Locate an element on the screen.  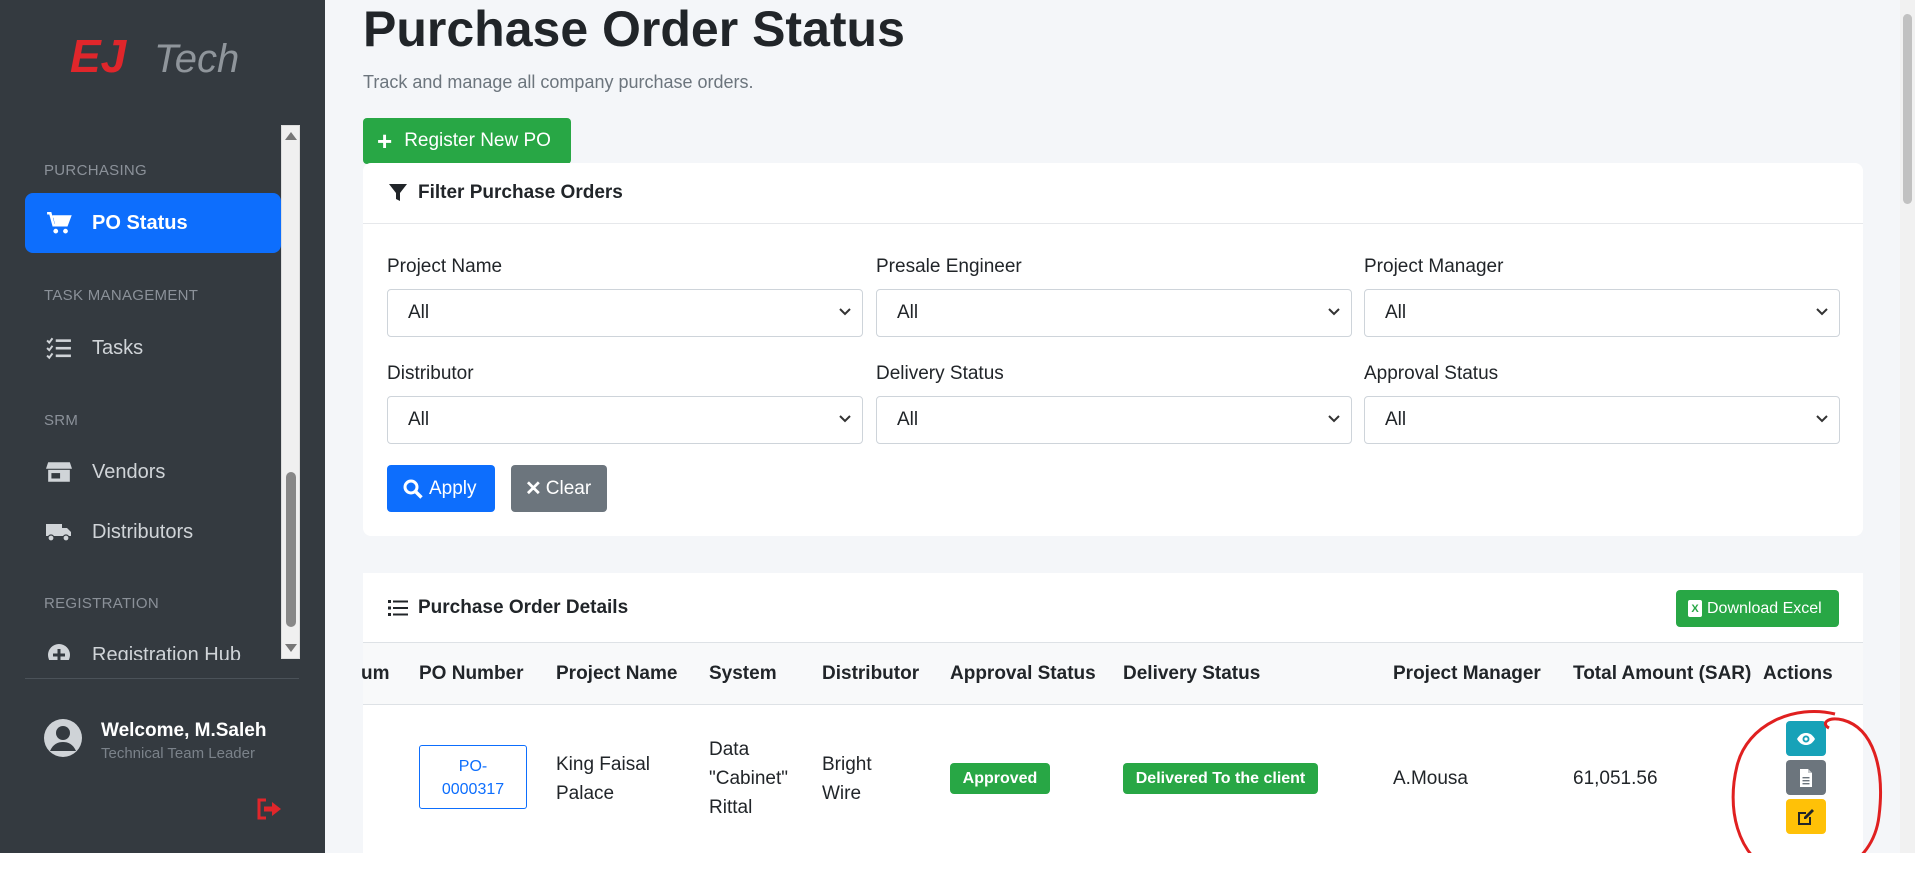
filter-label-presale-engineer: Presale Engineer is located at coordinates (949, 266).